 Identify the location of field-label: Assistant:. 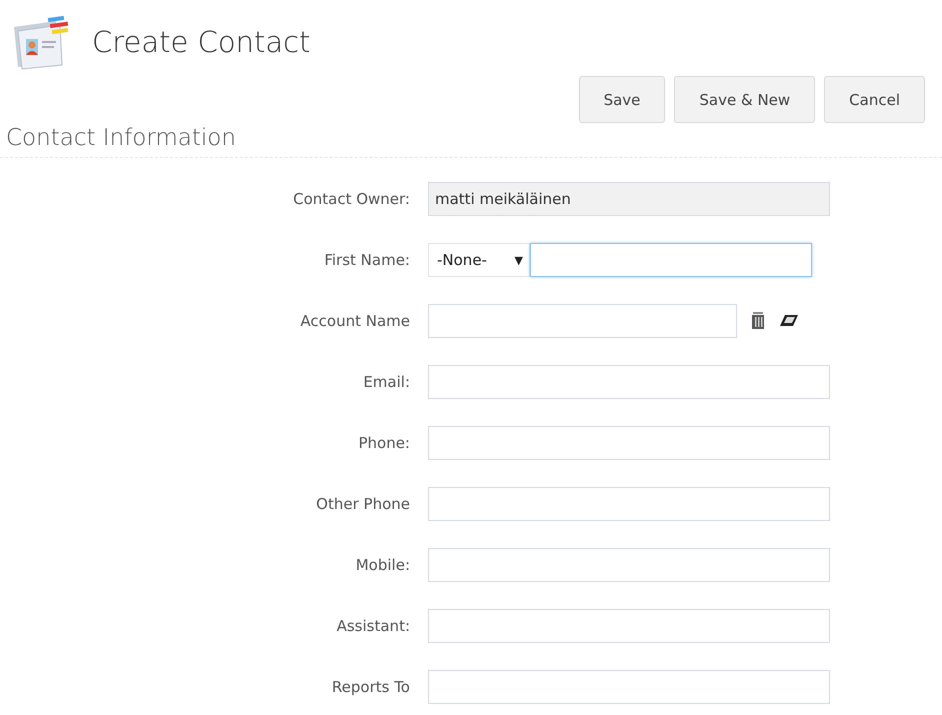
(373, 626).